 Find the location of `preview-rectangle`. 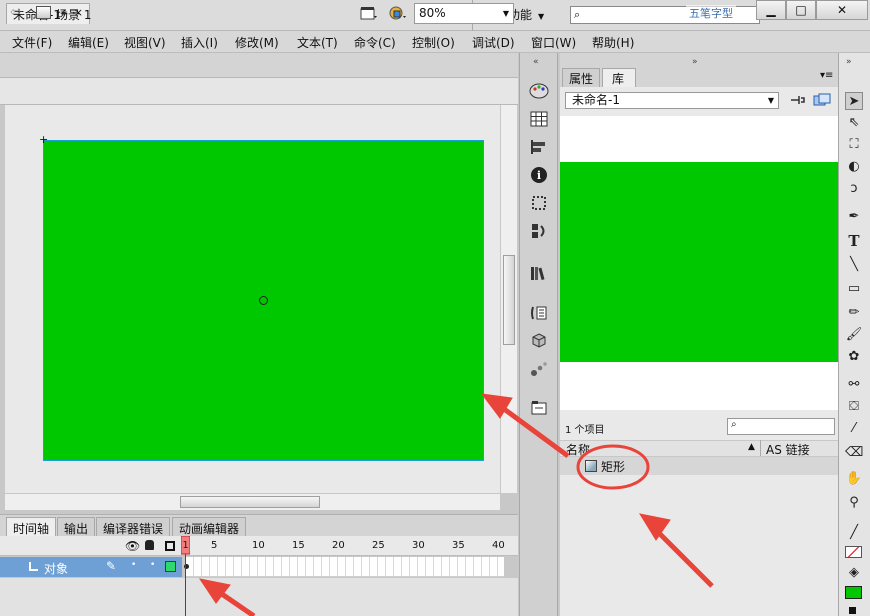

preview-rectangle is located at coordinates (699, 262).